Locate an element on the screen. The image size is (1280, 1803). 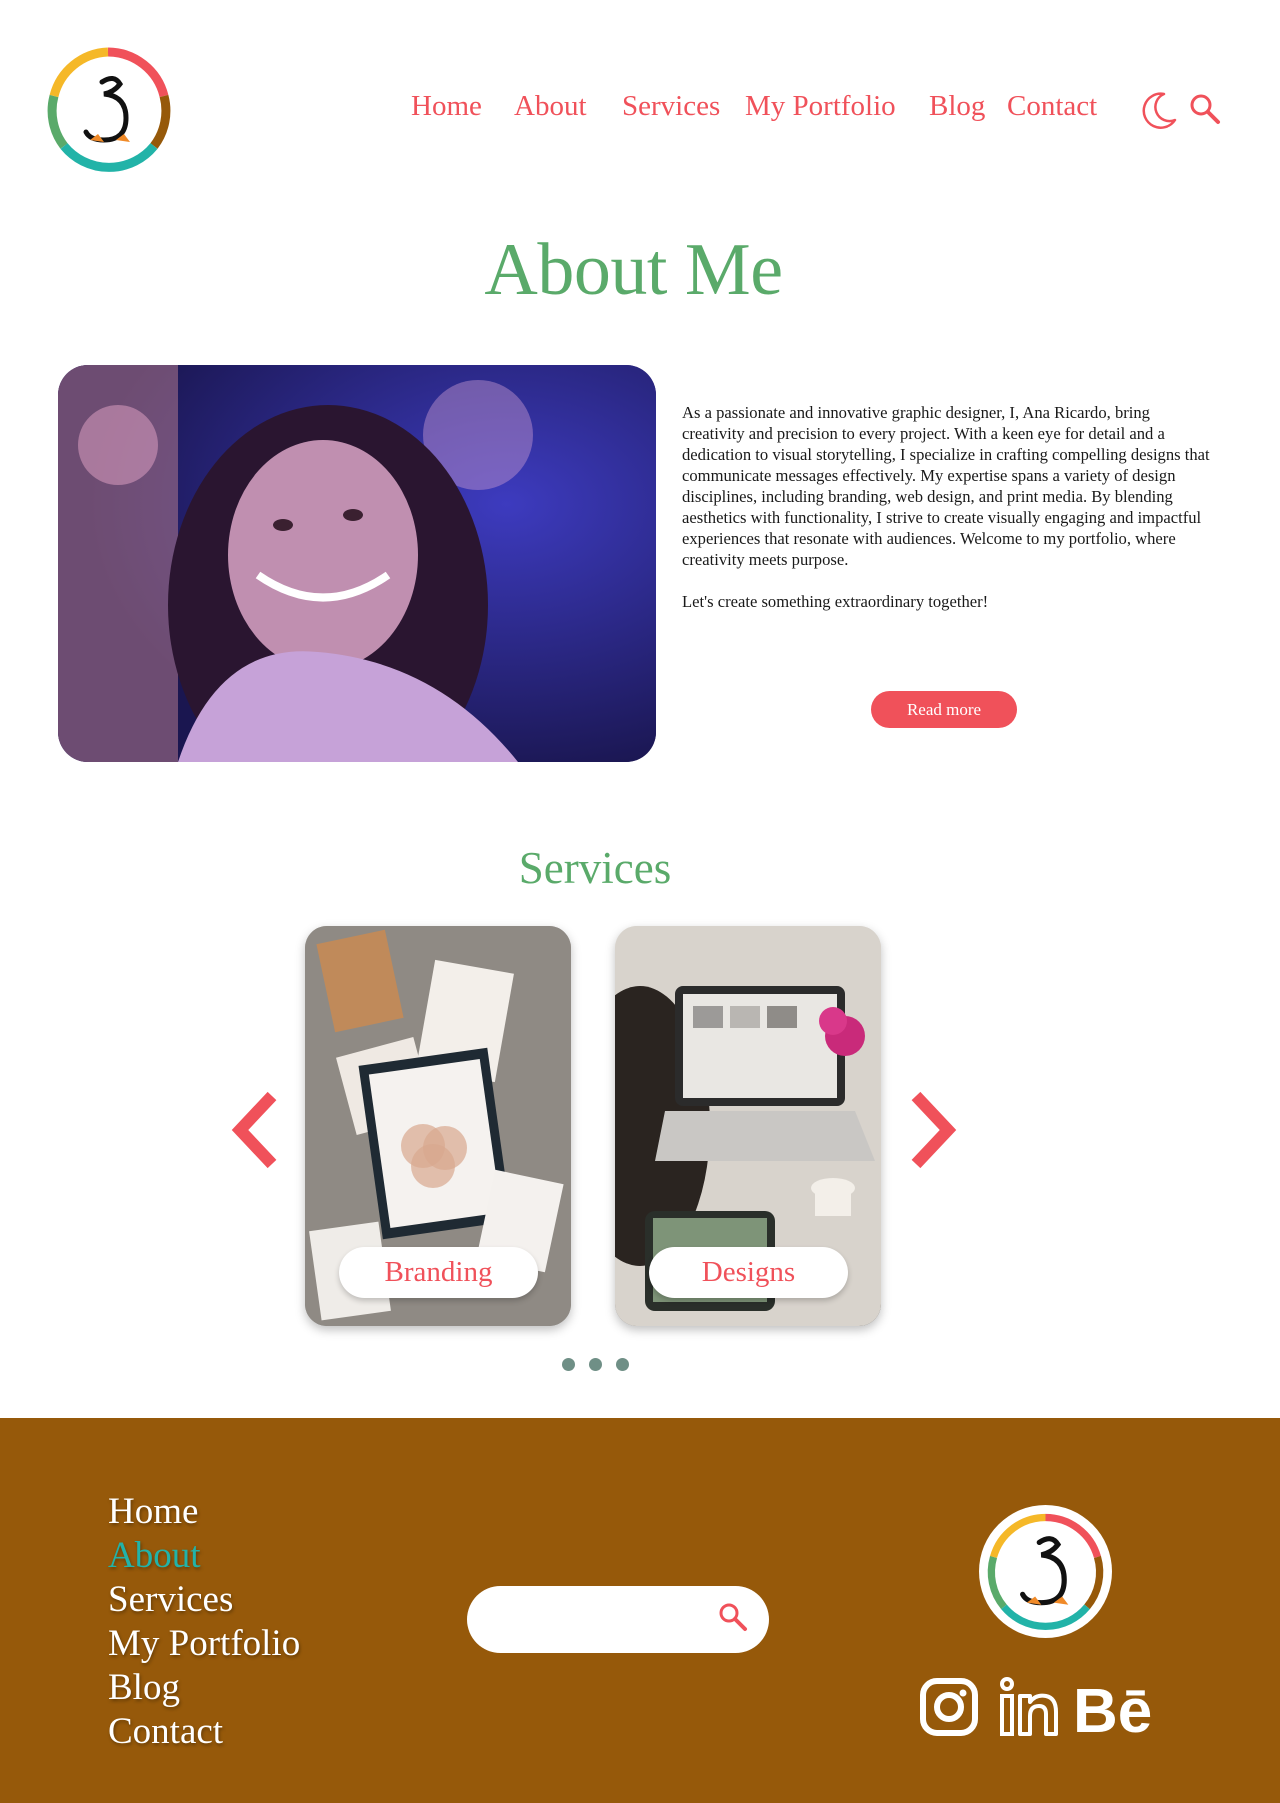
footer-logo is located at coordinates (1045, 1571).